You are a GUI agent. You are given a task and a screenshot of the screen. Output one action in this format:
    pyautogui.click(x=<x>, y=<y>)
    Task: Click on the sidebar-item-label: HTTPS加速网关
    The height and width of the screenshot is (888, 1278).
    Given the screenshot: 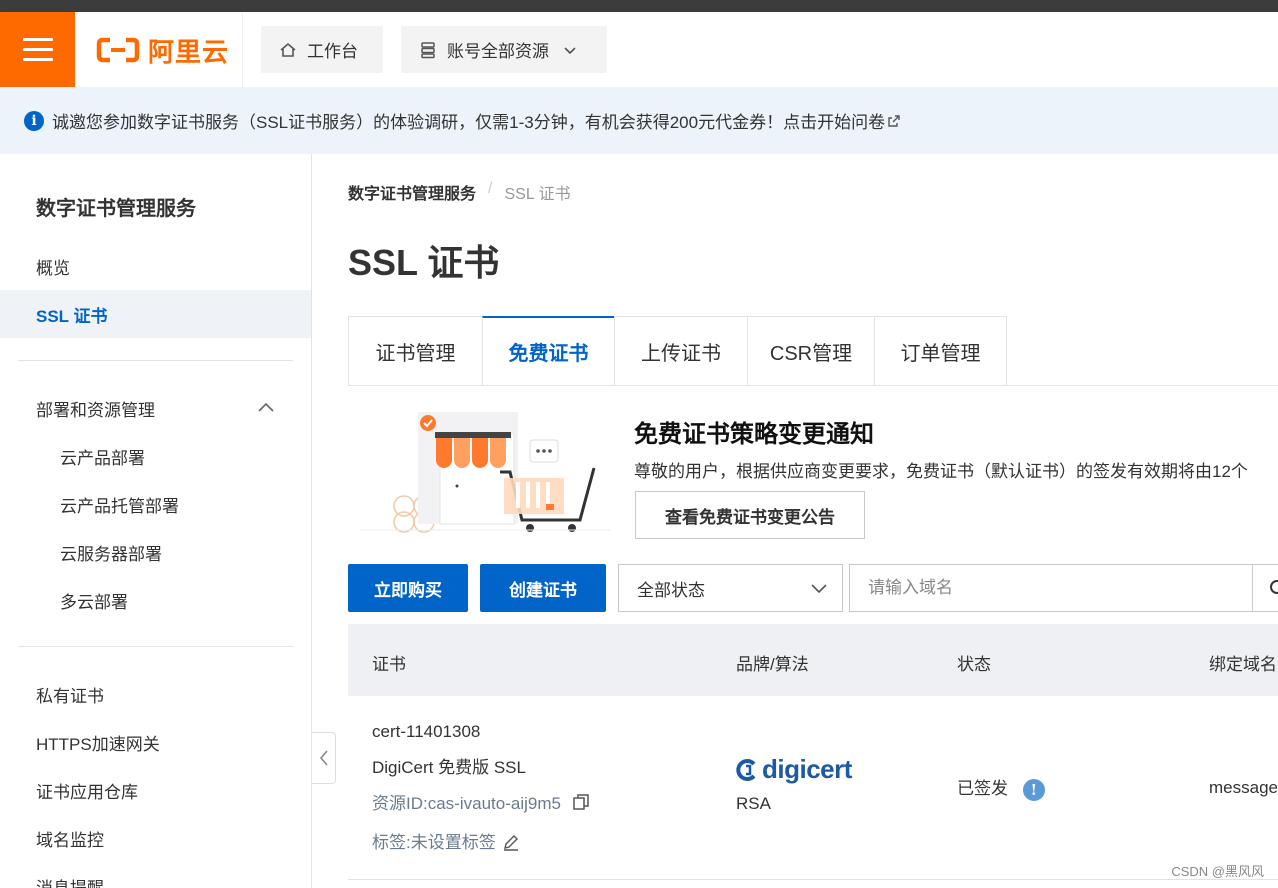 What is the action you would take?
    pyautogui.click(x=98, y=744)
    